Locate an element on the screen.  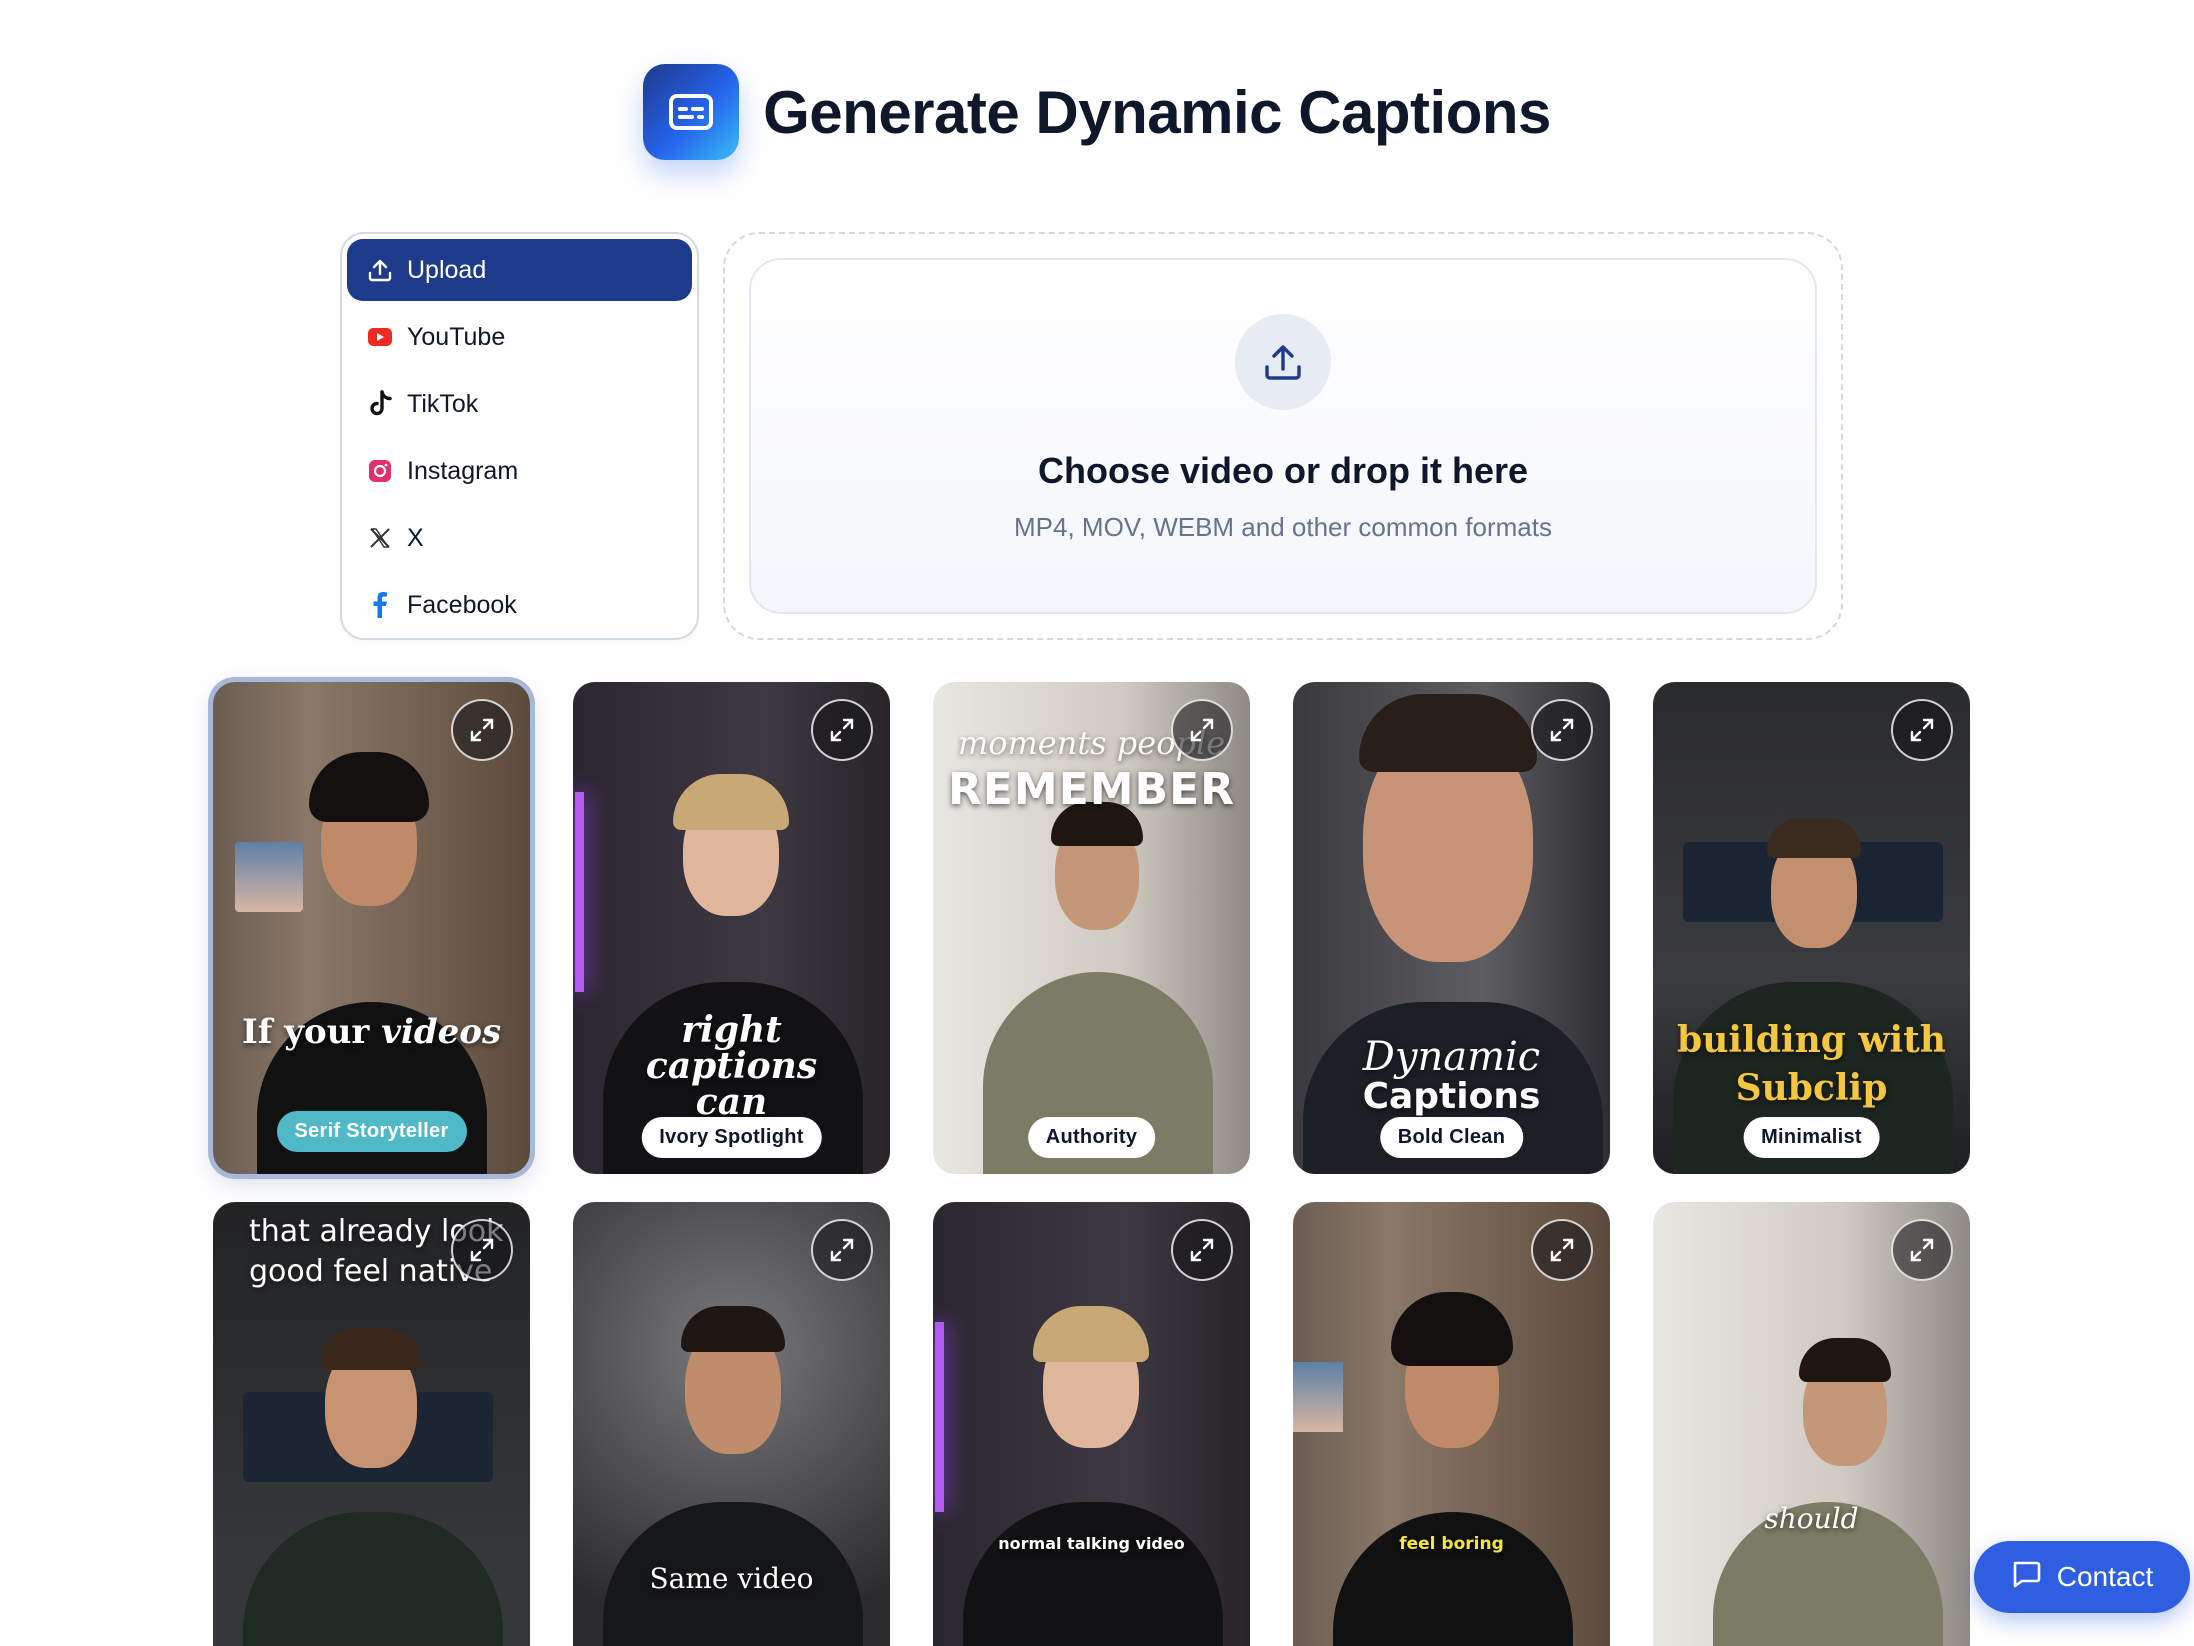
source-tab-label: Upload is located at coordinates (447, 269).